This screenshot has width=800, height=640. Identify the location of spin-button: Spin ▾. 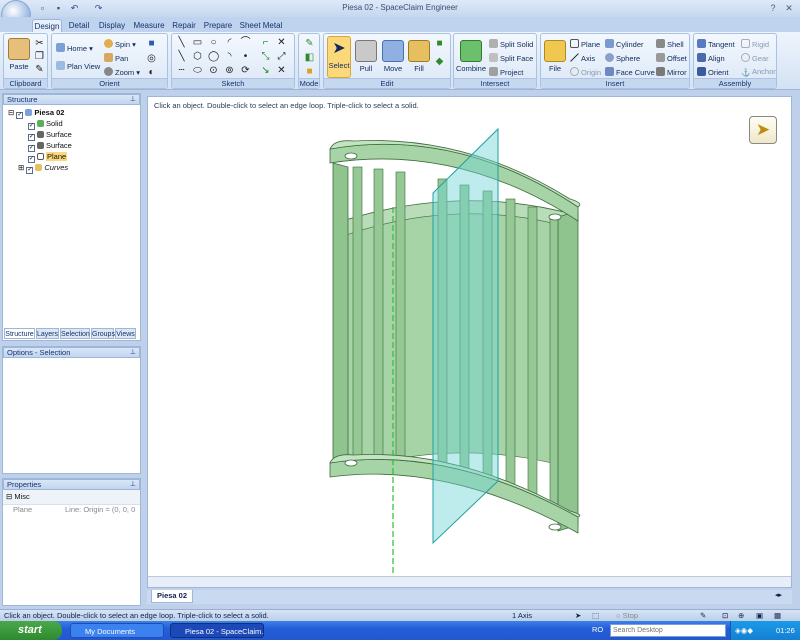
(120, 44).